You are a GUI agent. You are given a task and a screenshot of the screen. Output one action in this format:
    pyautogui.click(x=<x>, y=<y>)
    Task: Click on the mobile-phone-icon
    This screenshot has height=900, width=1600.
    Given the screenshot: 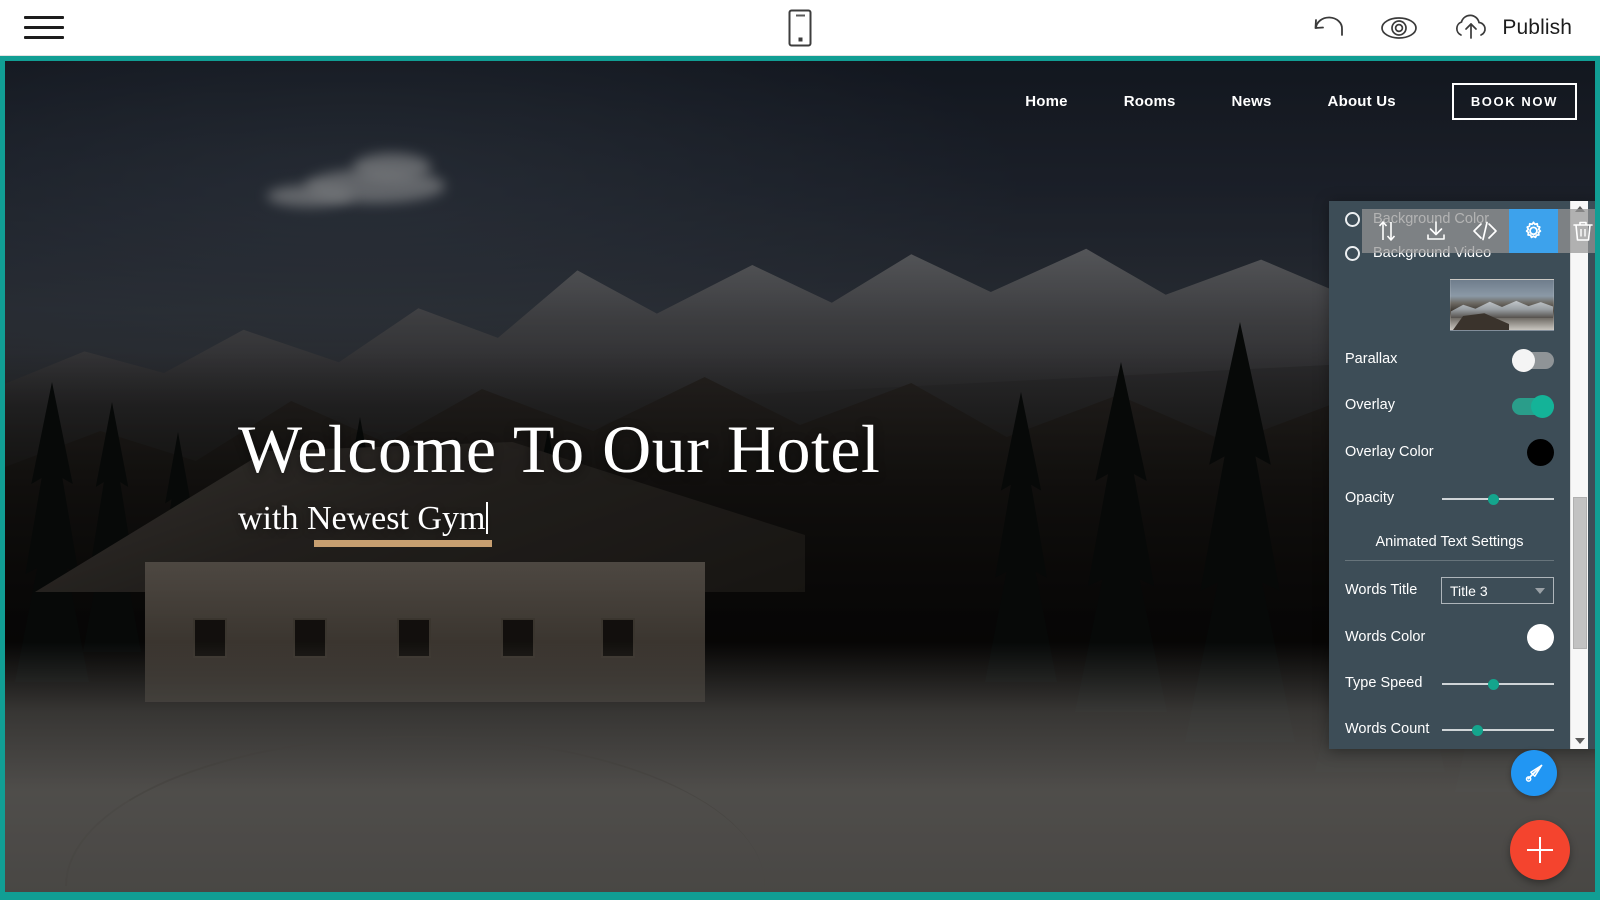 What is the action you would take?
    pyautogui.click(x=800, y=27)
    